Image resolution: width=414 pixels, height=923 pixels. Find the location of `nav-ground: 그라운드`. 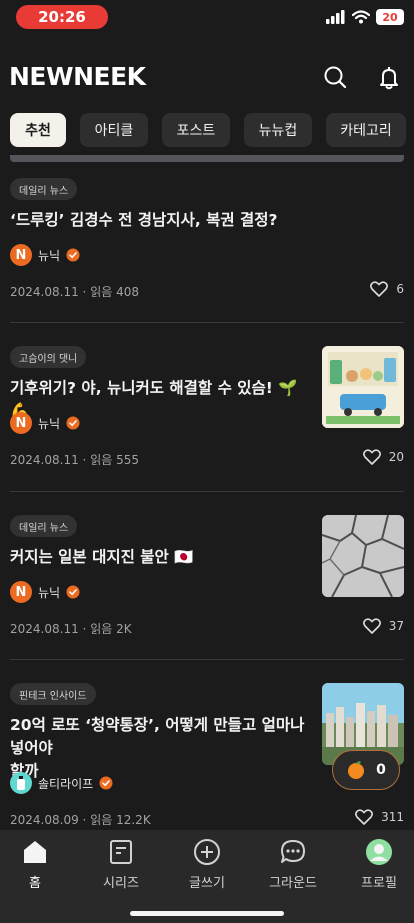

nav-ground: 그라운드 is located at coordinates (293, 864).